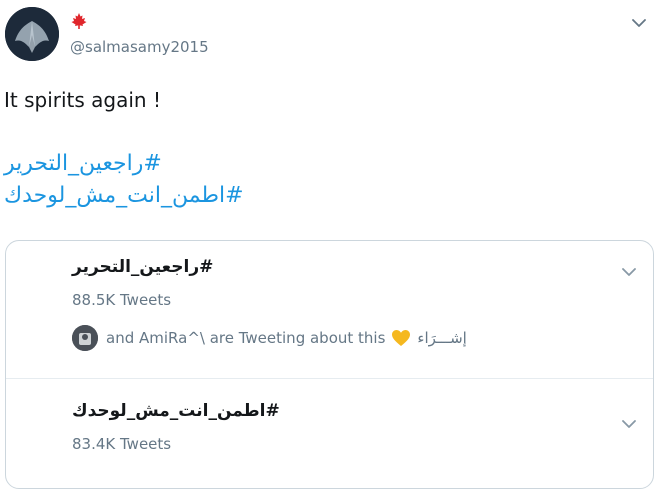  Describe the element at coordinates (122, 444) in the screenshot. I see `trend-tweet-count: 83.4K Tweets` at that location.